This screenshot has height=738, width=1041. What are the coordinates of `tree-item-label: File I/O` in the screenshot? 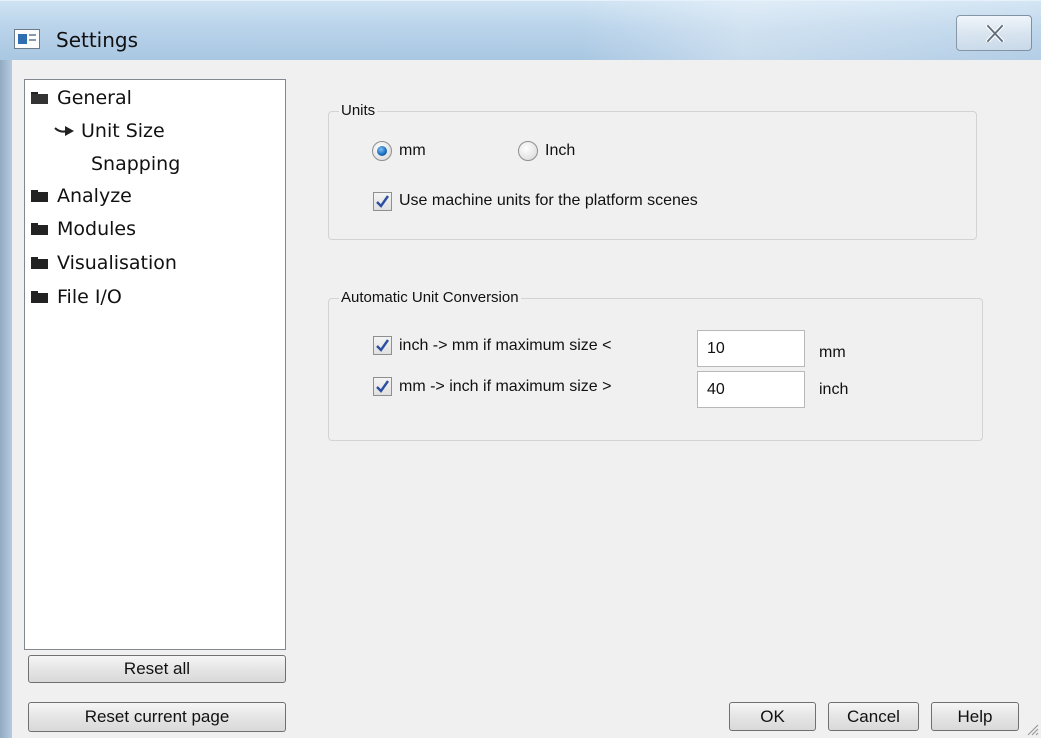 It's located at (89, 297).